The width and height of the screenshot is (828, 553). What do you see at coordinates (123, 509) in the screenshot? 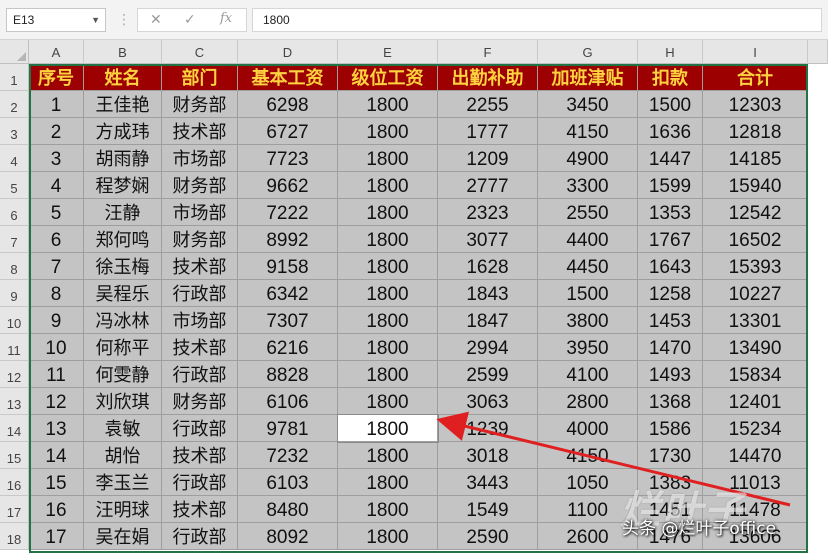
I see `table-cell: 汪明球` at bounding box center [123, 509].